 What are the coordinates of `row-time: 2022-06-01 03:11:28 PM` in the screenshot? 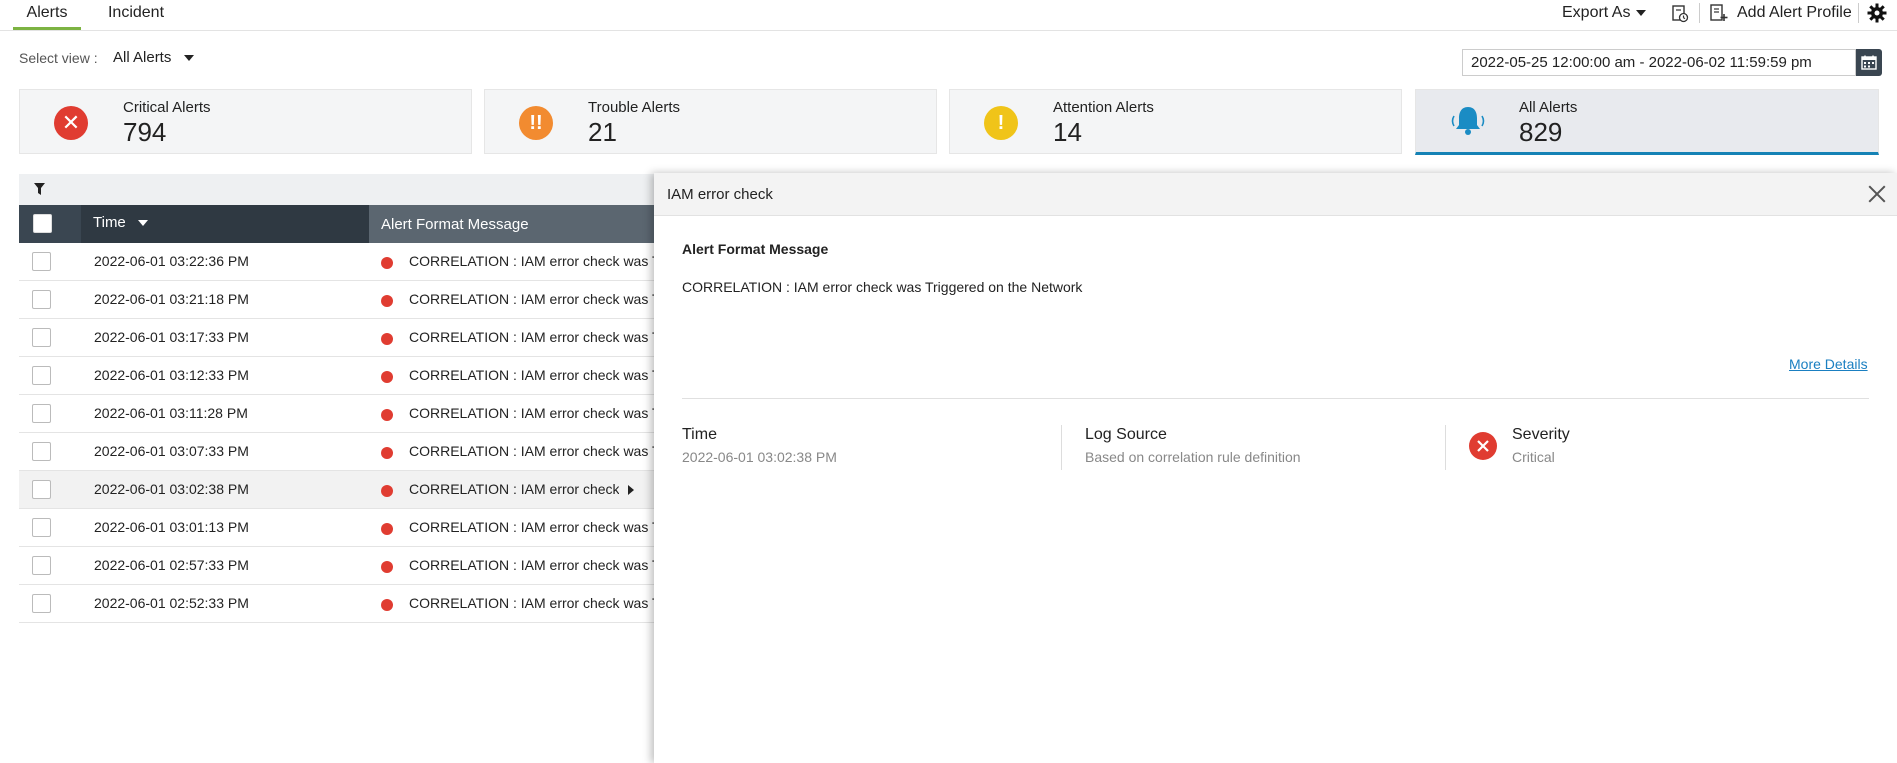 It's located at (171, 413).